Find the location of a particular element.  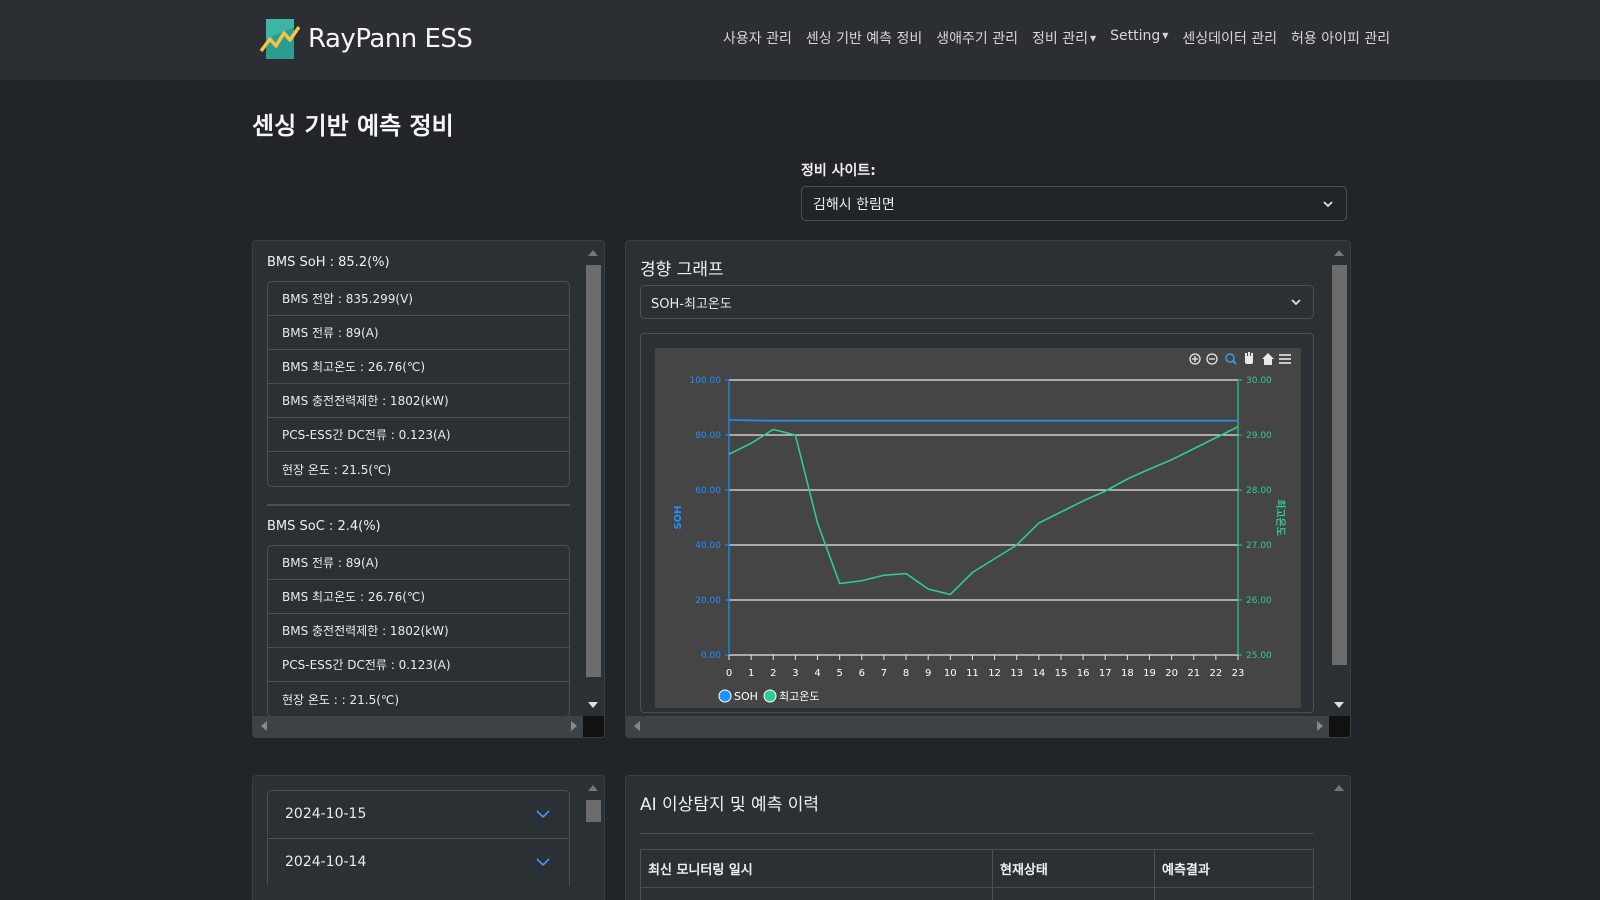

x-tick-label: 22 is located at coordinates (1216, 673).